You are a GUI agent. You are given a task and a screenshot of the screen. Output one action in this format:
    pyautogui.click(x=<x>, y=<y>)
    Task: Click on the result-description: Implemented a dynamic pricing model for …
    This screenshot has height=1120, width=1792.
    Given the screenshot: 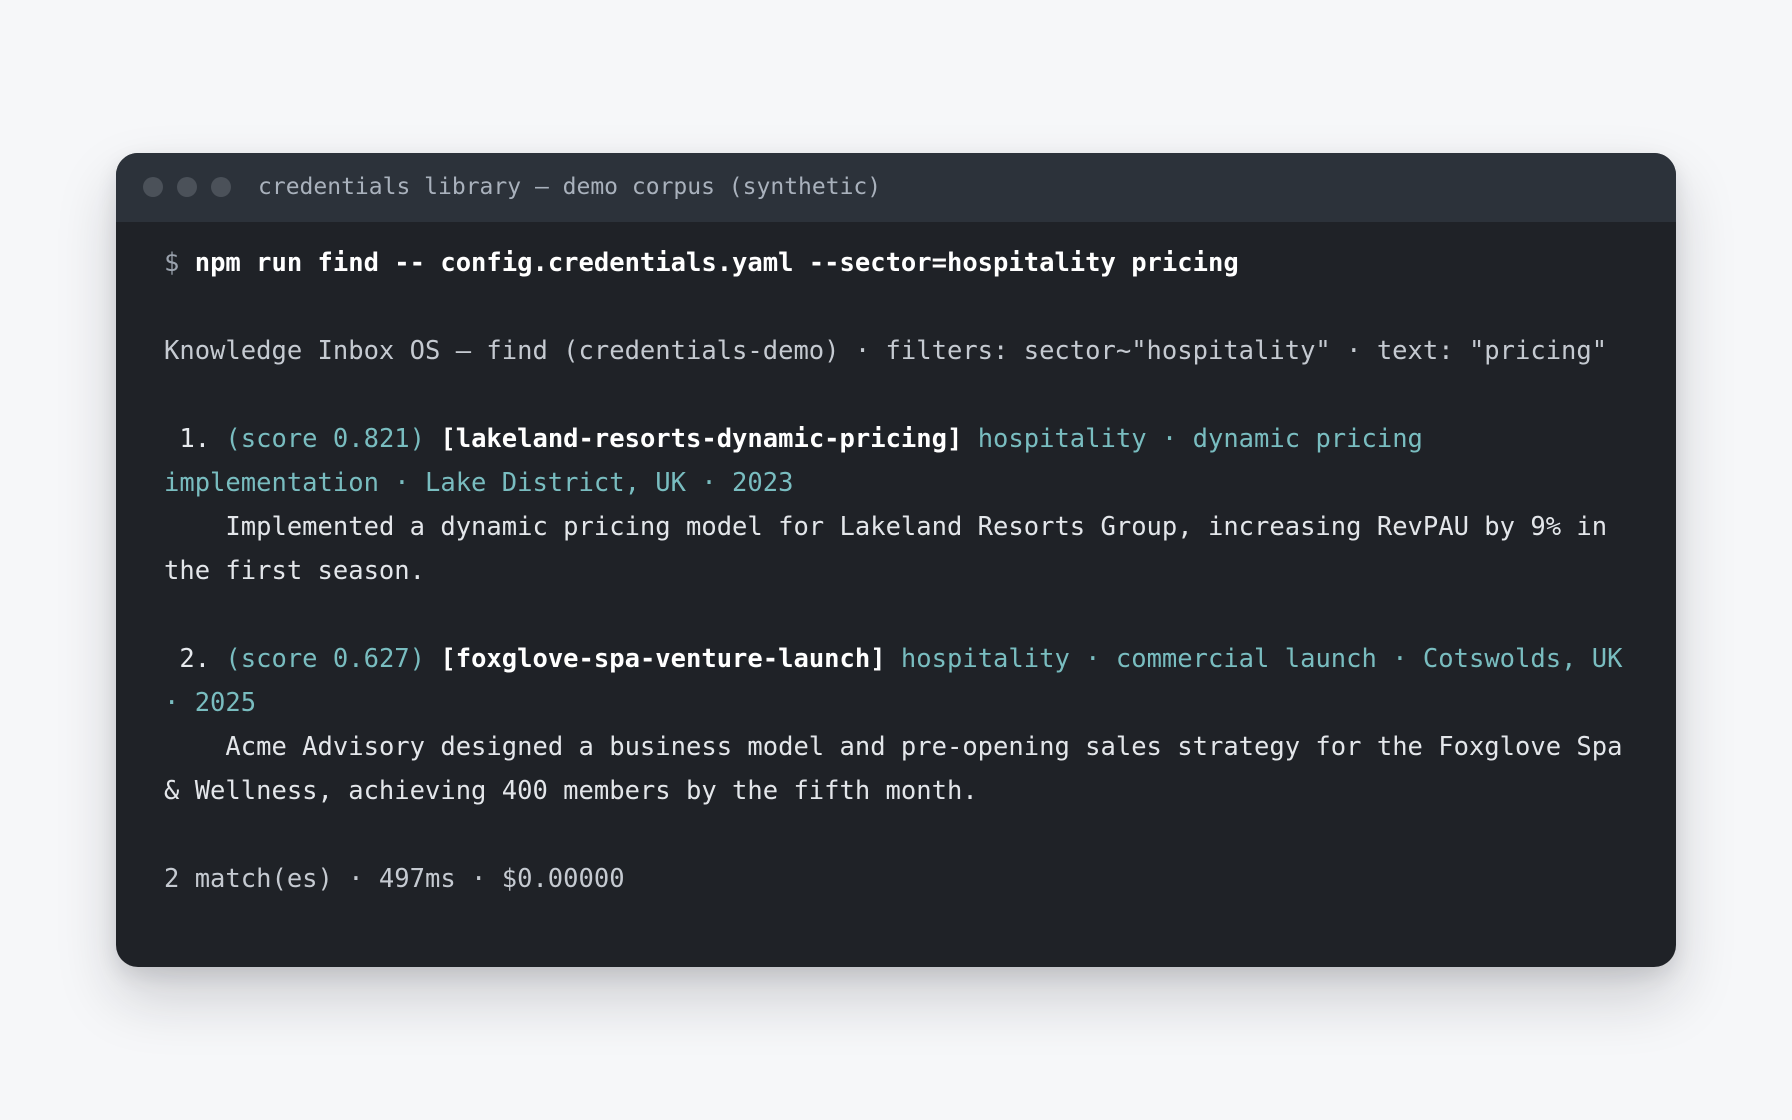 What is the action you would take?
    pyautogui.click(x=893, y=549)
    